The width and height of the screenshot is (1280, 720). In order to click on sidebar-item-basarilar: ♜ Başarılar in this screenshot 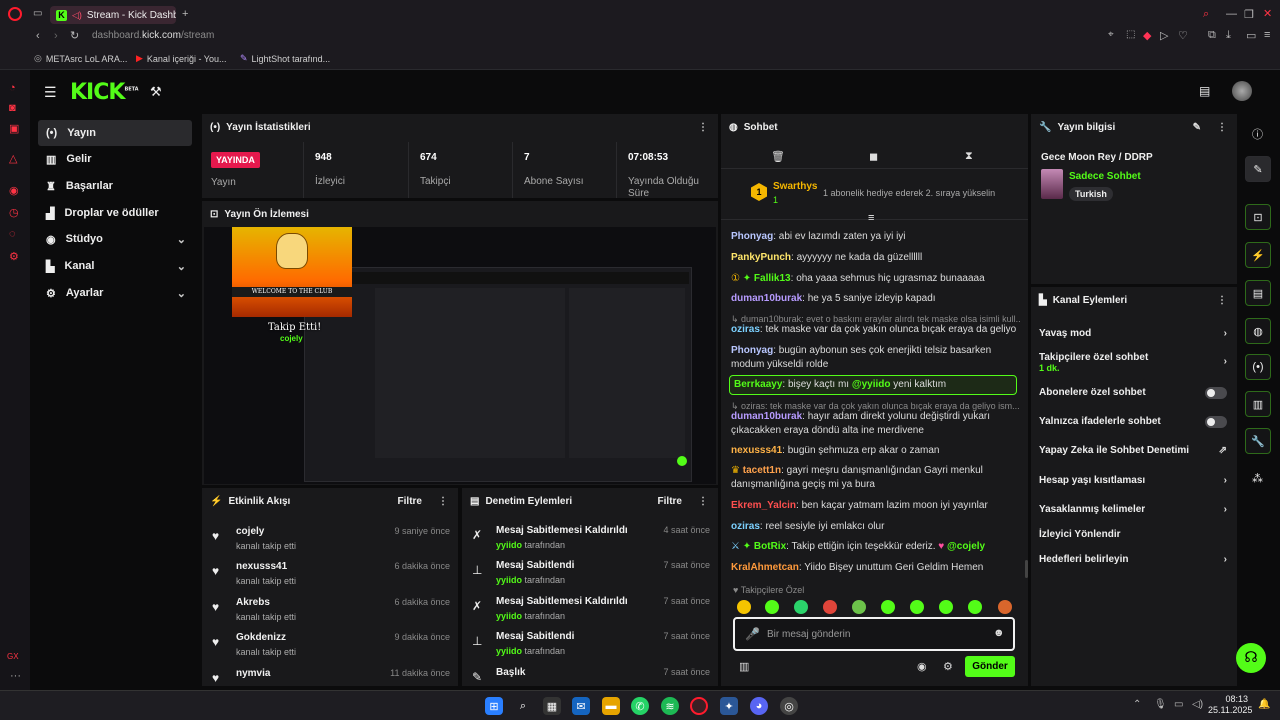, I will do `click(115, 186)`.